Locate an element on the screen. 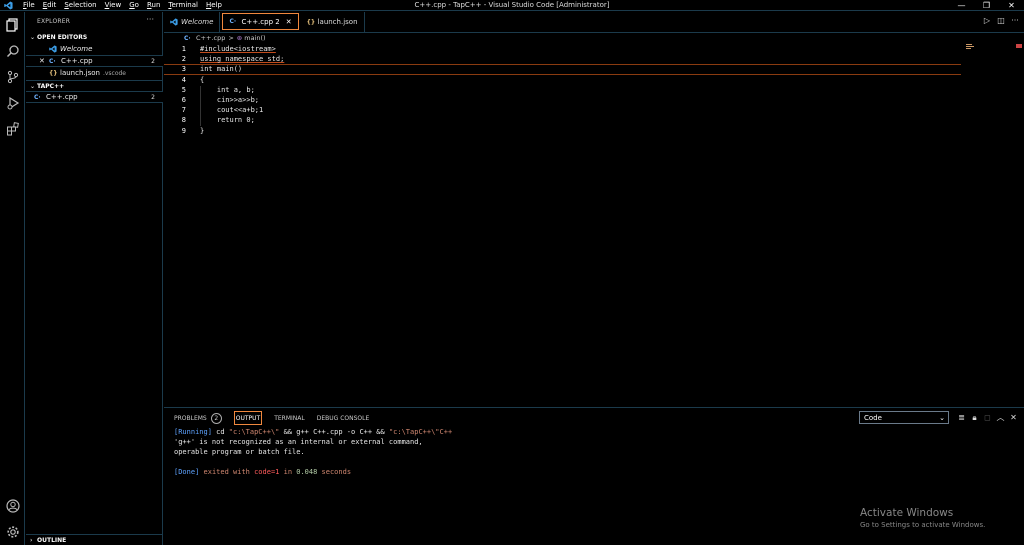 This screenshot has height=545, width=1024. tab-cpp: C· C++.cpp 2 ✕ is located at coordinates (260, 21).